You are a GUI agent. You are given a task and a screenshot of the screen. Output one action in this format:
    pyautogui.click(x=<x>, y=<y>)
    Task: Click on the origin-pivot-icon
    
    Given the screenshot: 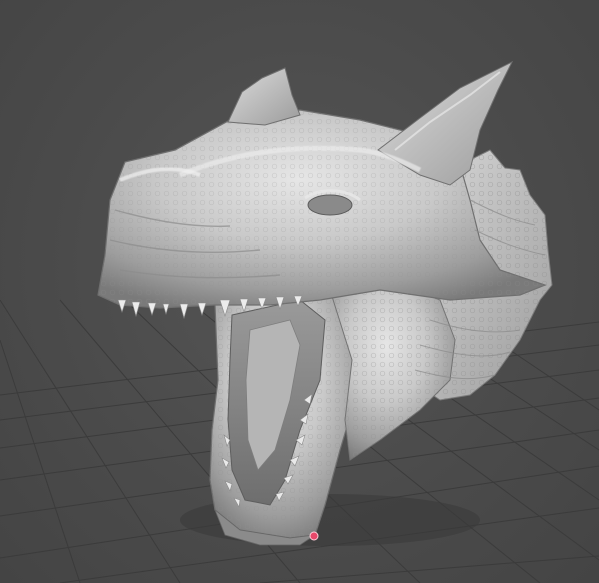 What is the action you would take?
    pyautogui.click(x=314, y=536)
    